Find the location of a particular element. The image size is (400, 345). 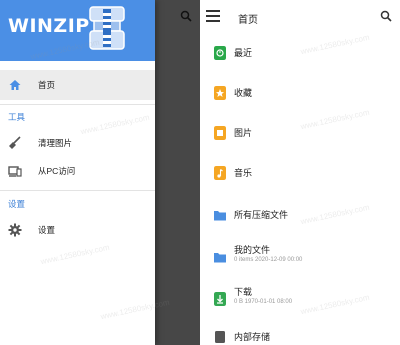

drawer-scrim is located at coordinates (177, 172).